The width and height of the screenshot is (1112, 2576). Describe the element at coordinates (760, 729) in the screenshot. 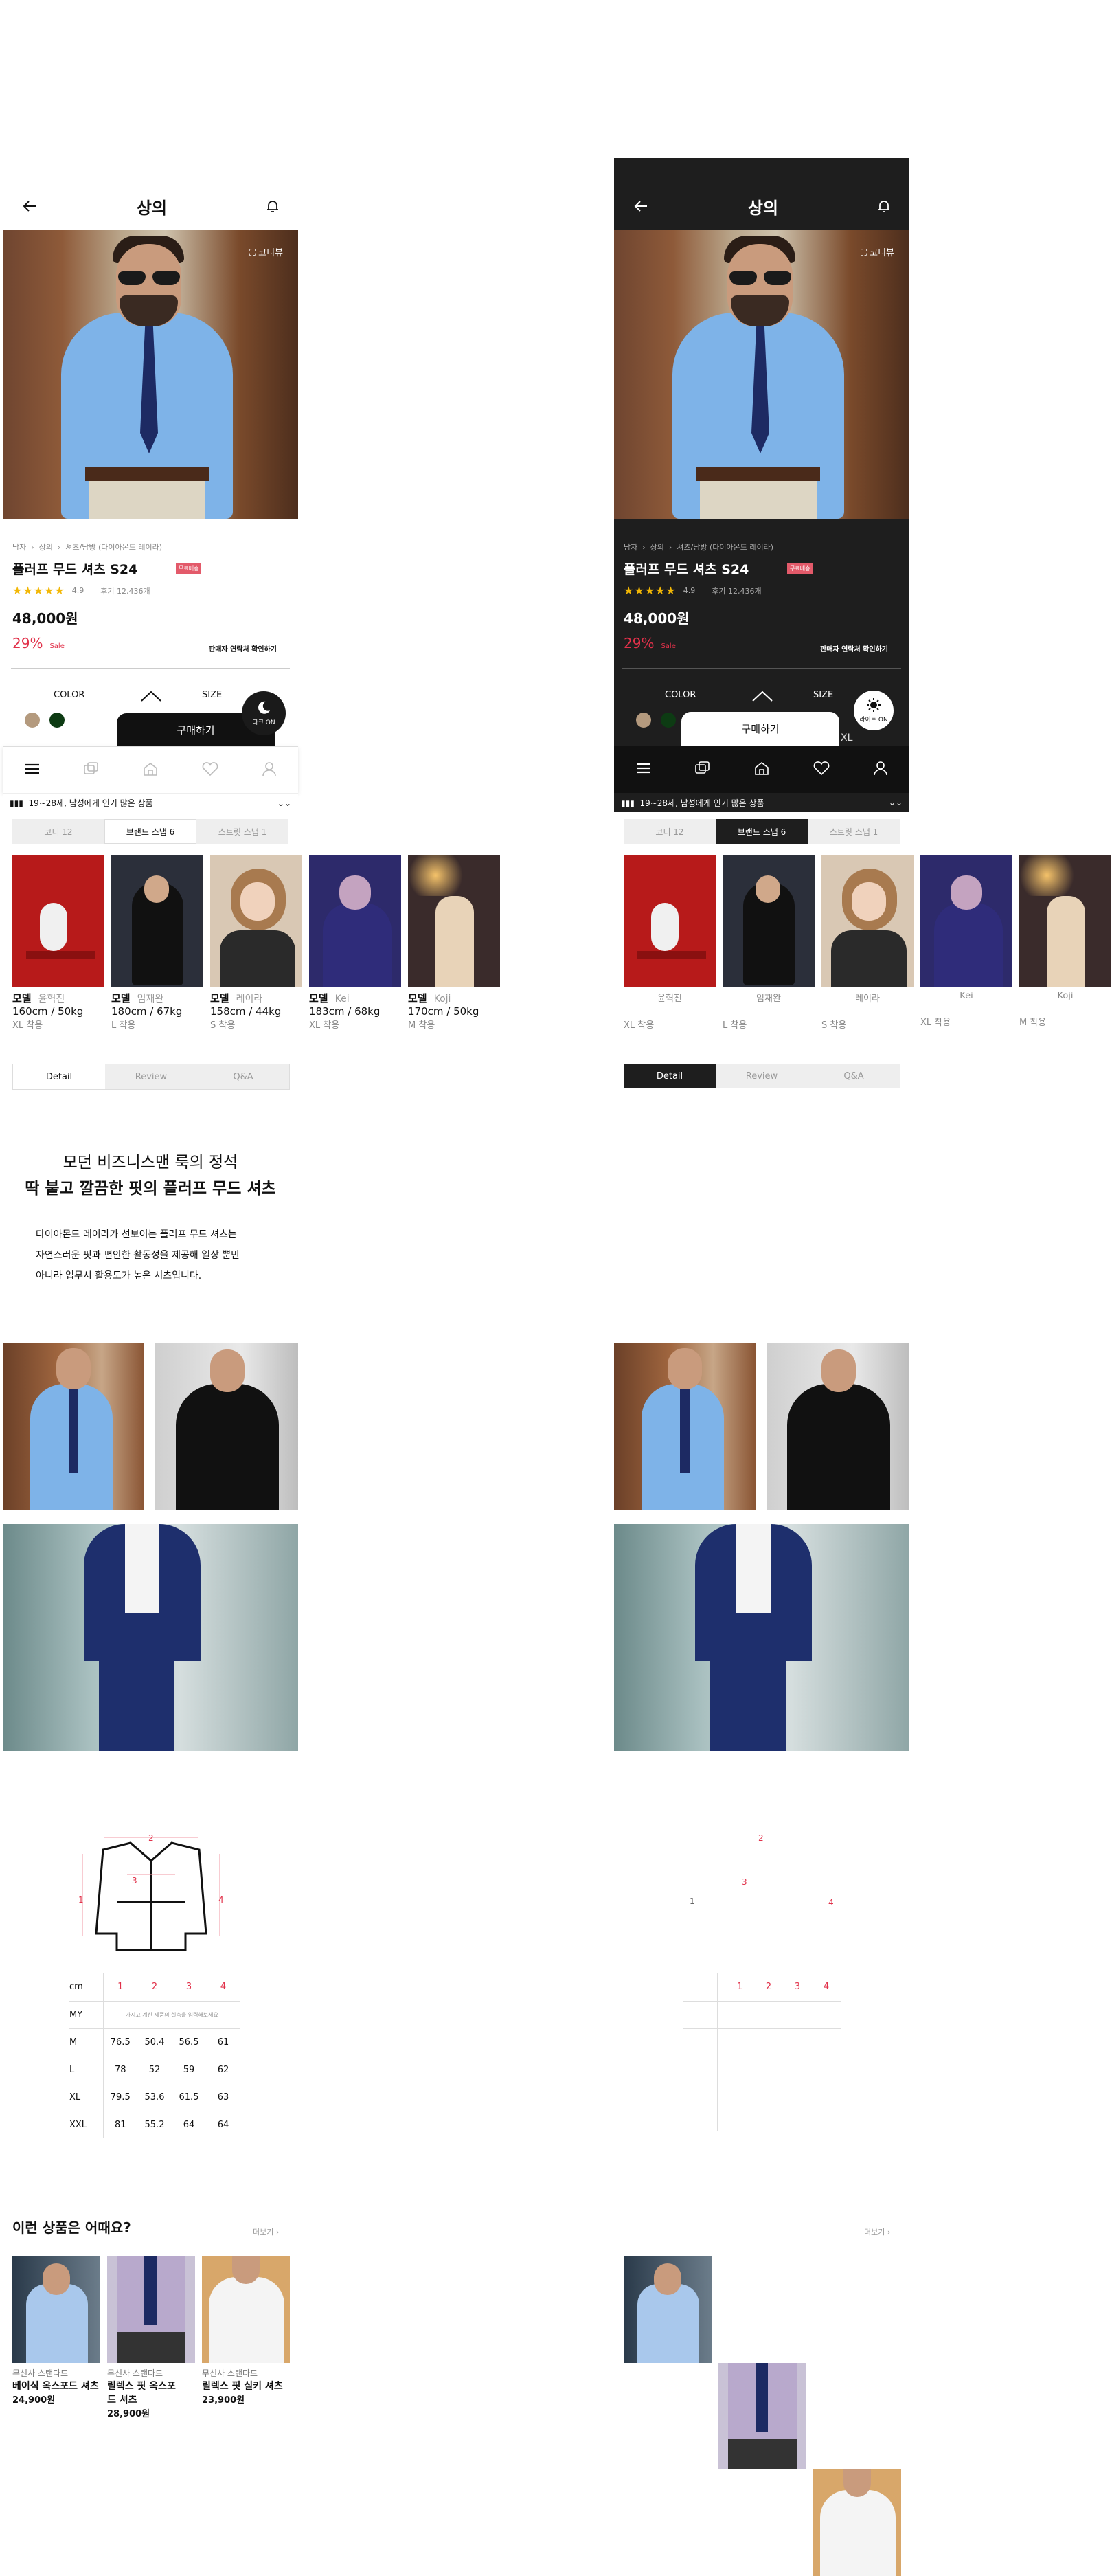

I see `buy-button: 구매하기` at that location.